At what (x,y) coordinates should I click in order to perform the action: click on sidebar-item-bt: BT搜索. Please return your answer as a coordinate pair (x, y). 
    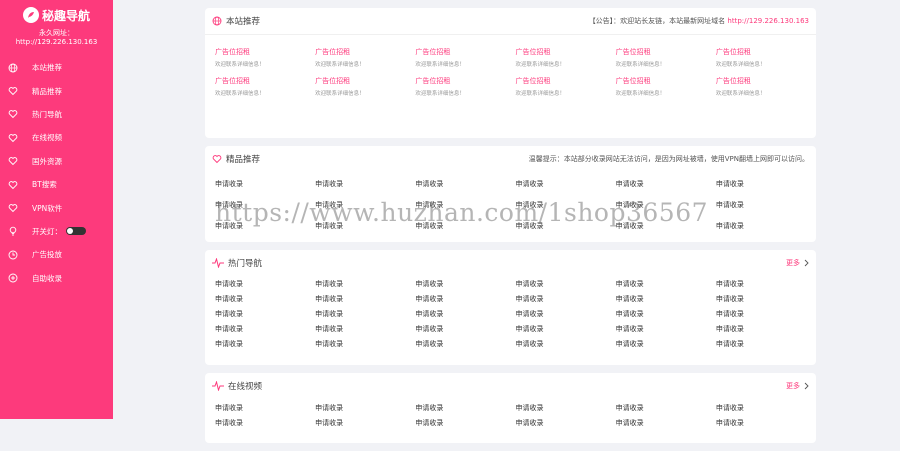
    Looking at the image, I should click on (56, 184).